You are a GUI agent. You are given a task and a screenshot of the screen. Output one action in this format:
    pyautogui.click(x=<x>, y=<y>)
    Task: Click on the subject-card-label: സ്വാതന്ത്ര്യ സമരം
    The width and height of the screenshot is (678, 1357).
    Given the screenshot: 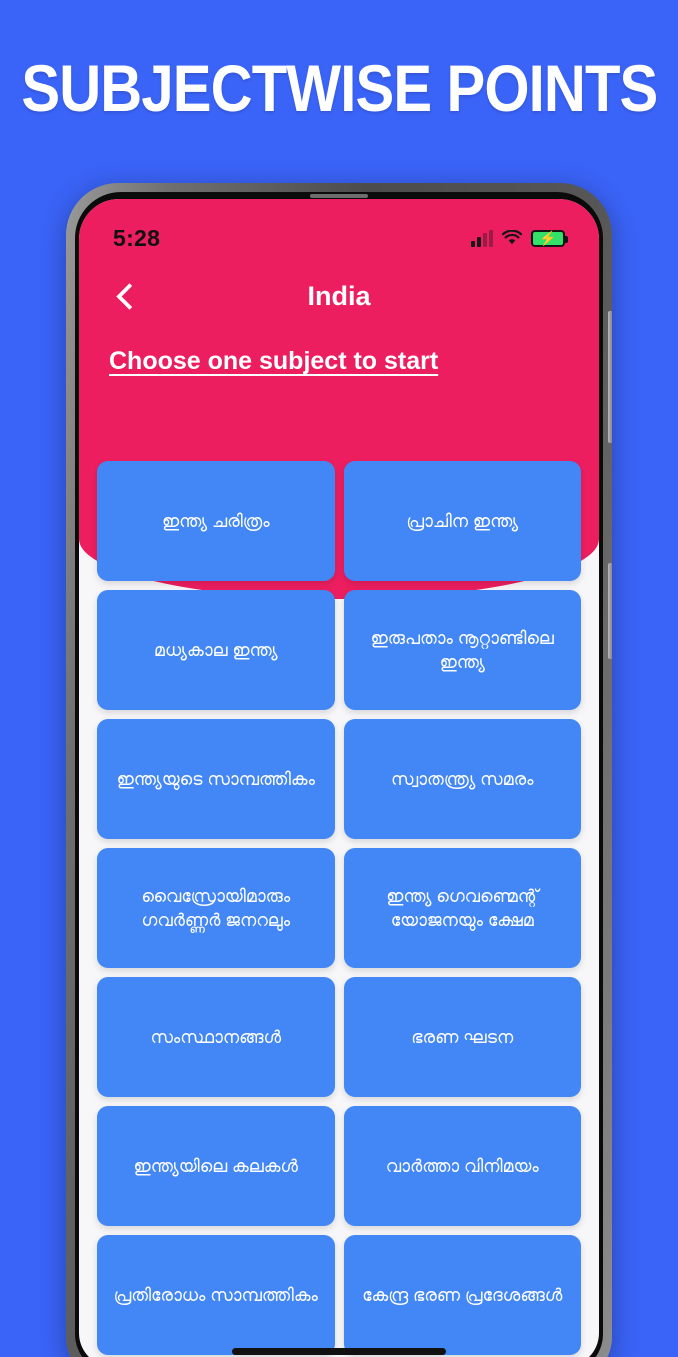 What is the action you would take?
    pyautogui.click(x=462, y=778)
    